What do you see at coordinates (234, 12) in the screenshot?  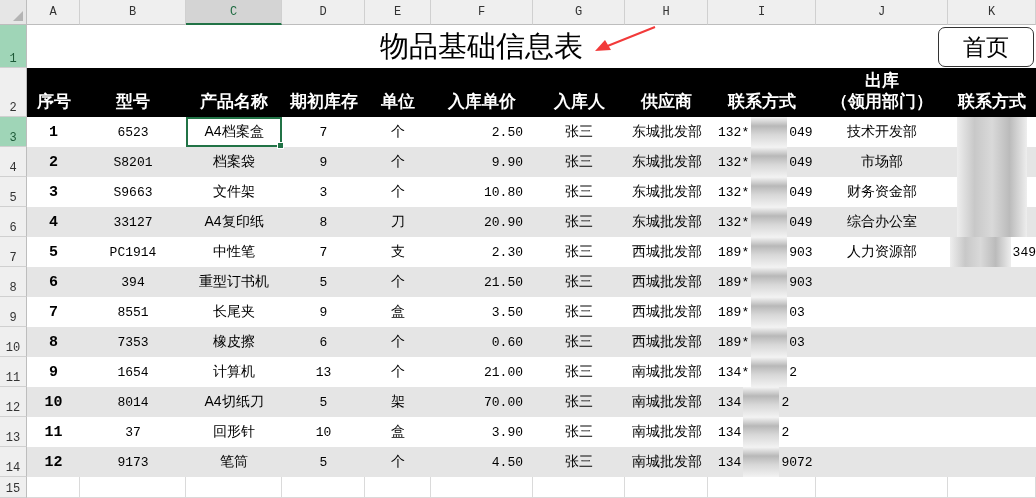 I see `column-header: C` at bounding box center [234, 12].